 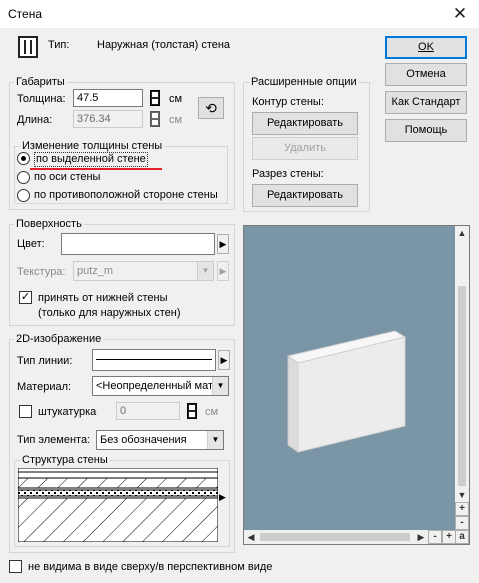 What do you see at coordinates (148, 411) in the screenshot?
I see `plaster-input: 0` at bounding box center [148, 411].